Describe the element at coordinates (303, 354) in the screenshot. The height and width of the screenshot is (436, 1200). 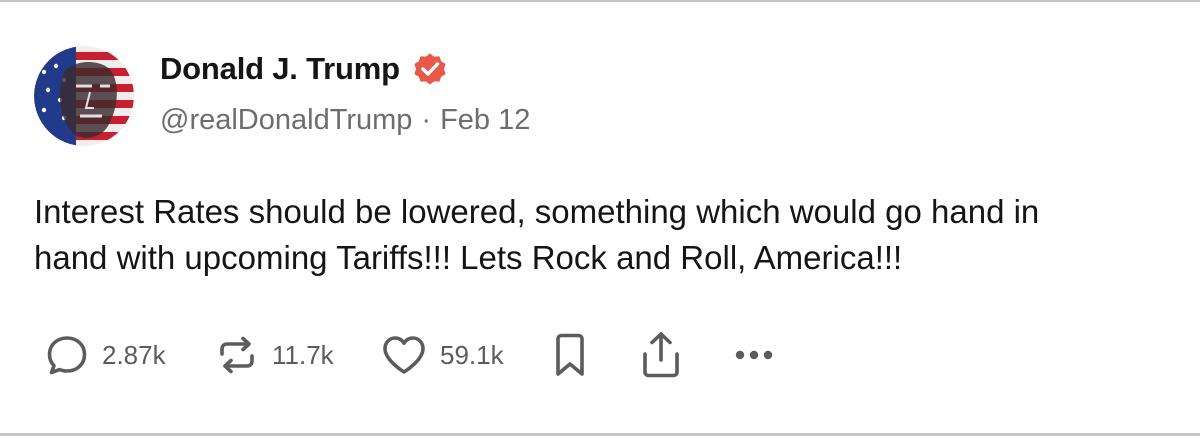
I see `repost-count: 11.7k` at that location.